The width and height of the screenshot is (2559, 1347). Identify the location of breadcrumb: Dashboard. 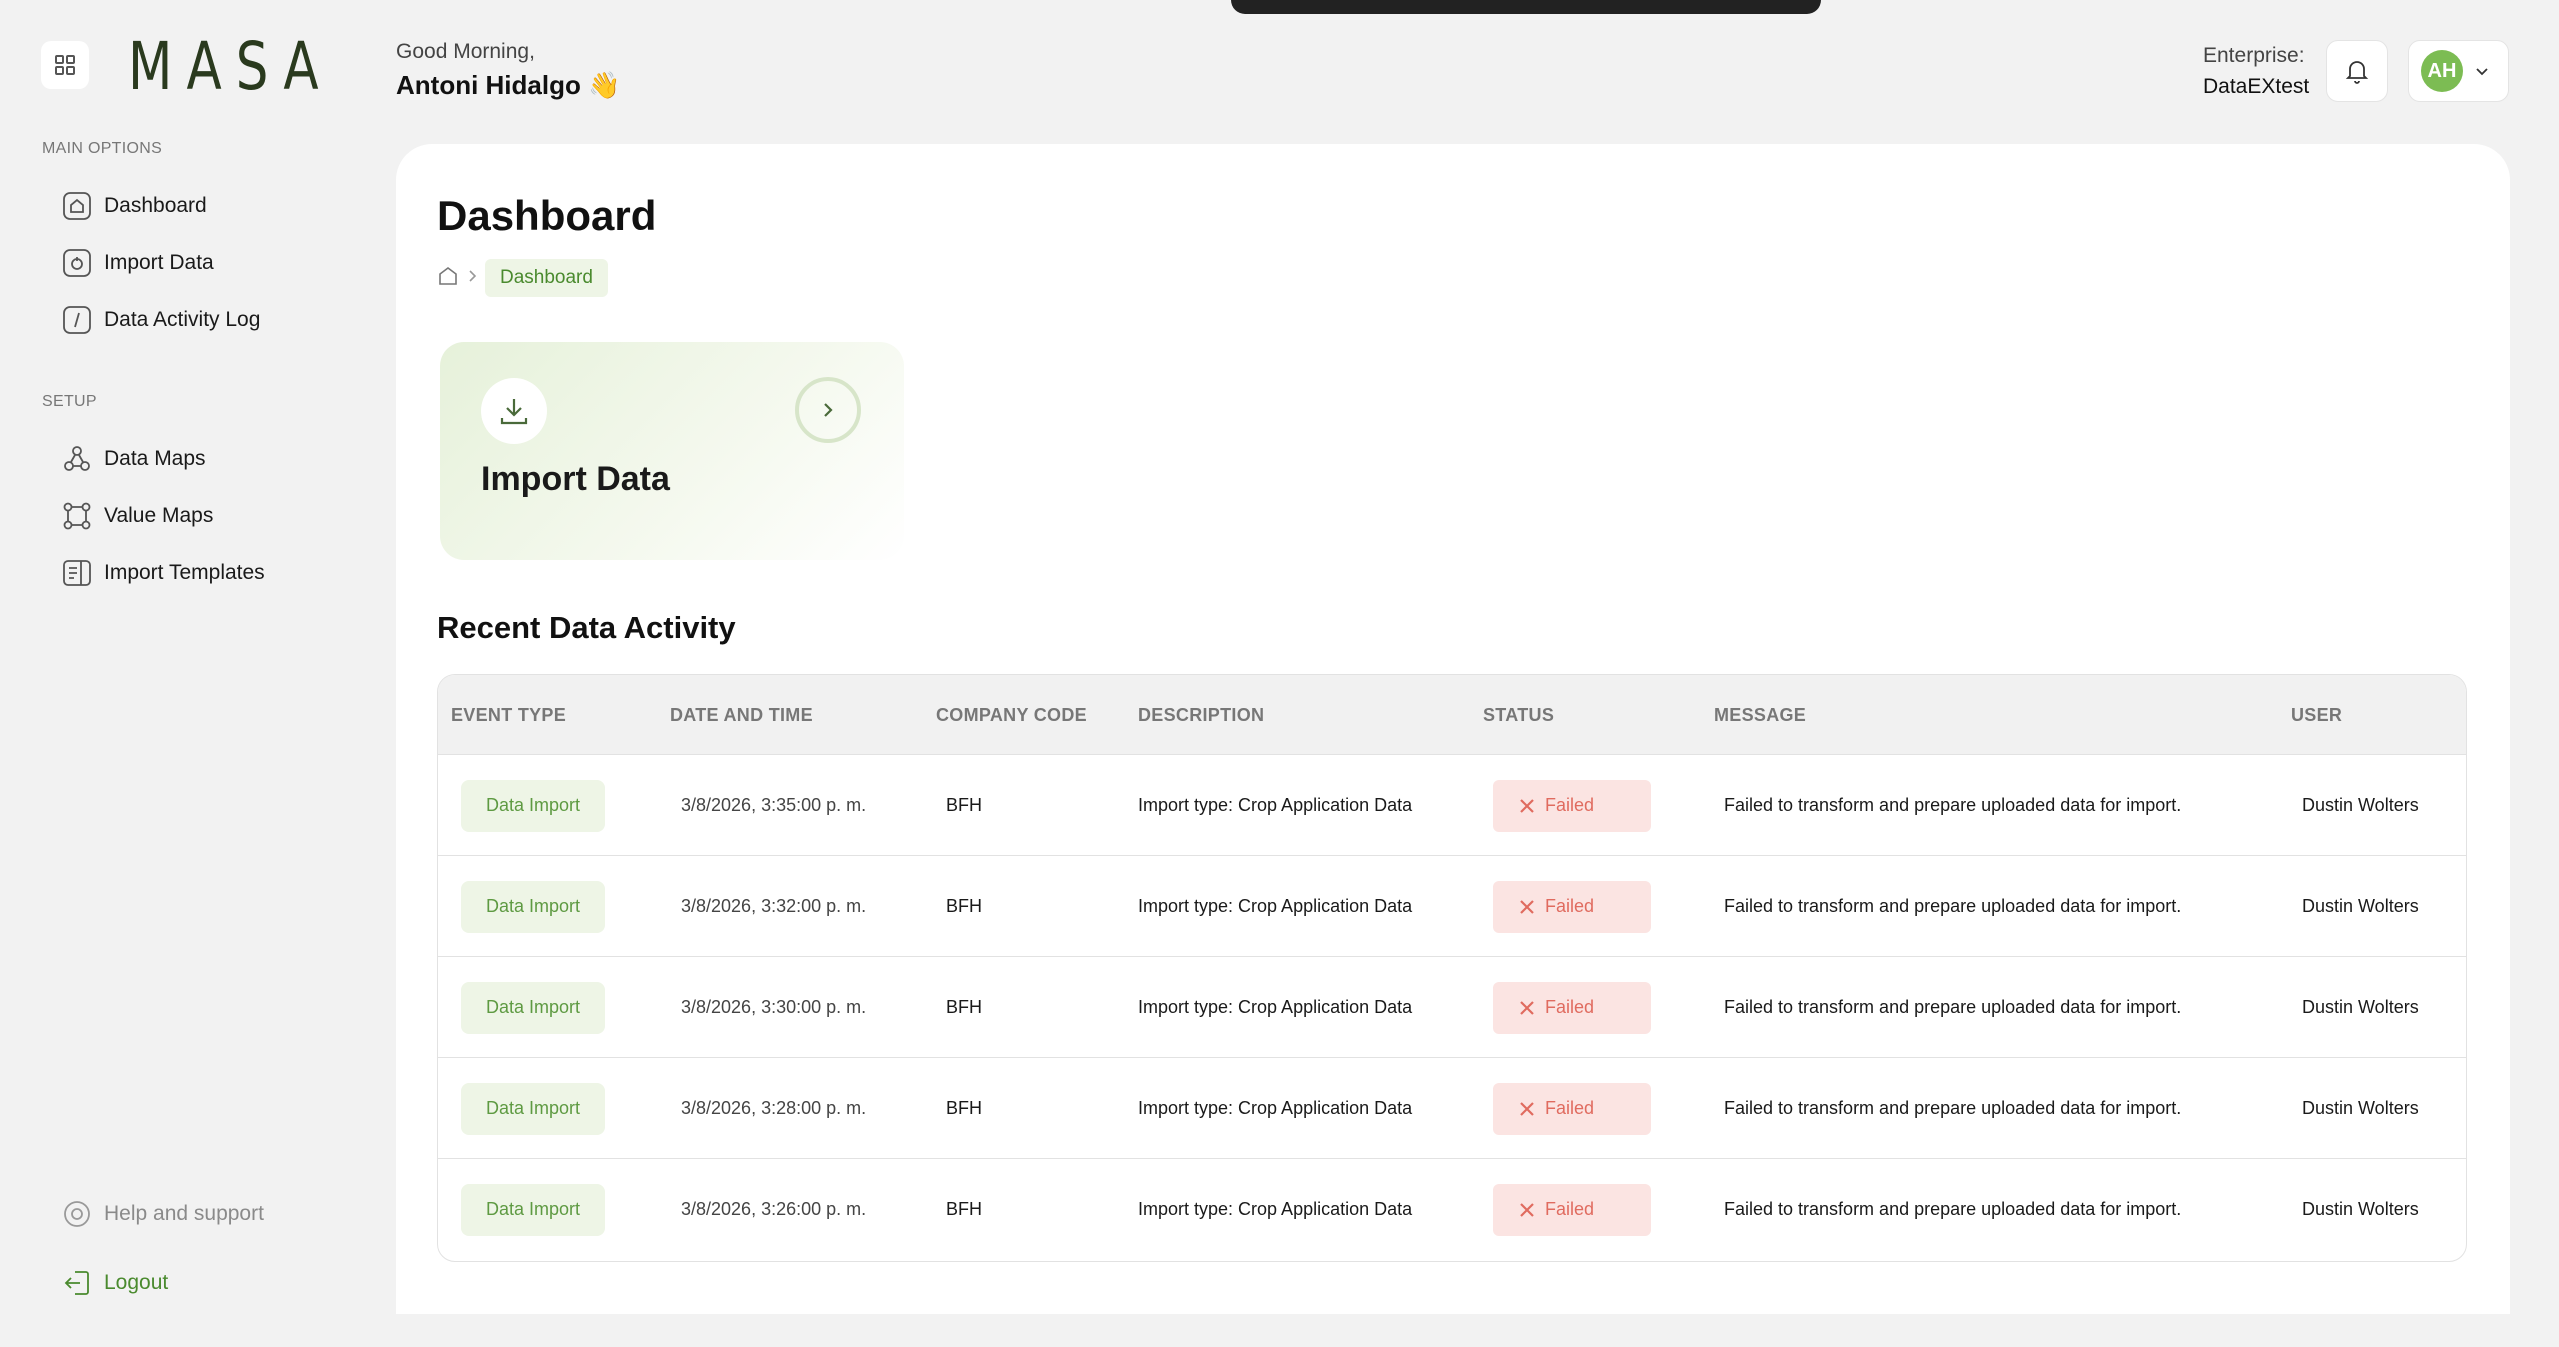
(522, 278).